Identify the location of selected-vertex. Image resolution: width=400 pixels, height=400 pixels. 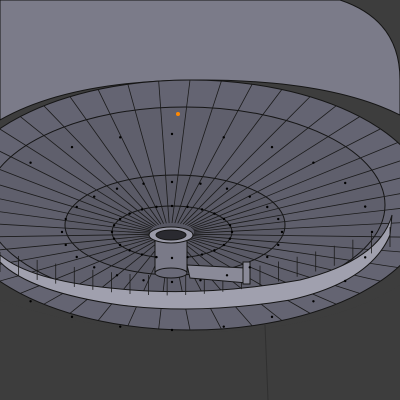
(178, 114).